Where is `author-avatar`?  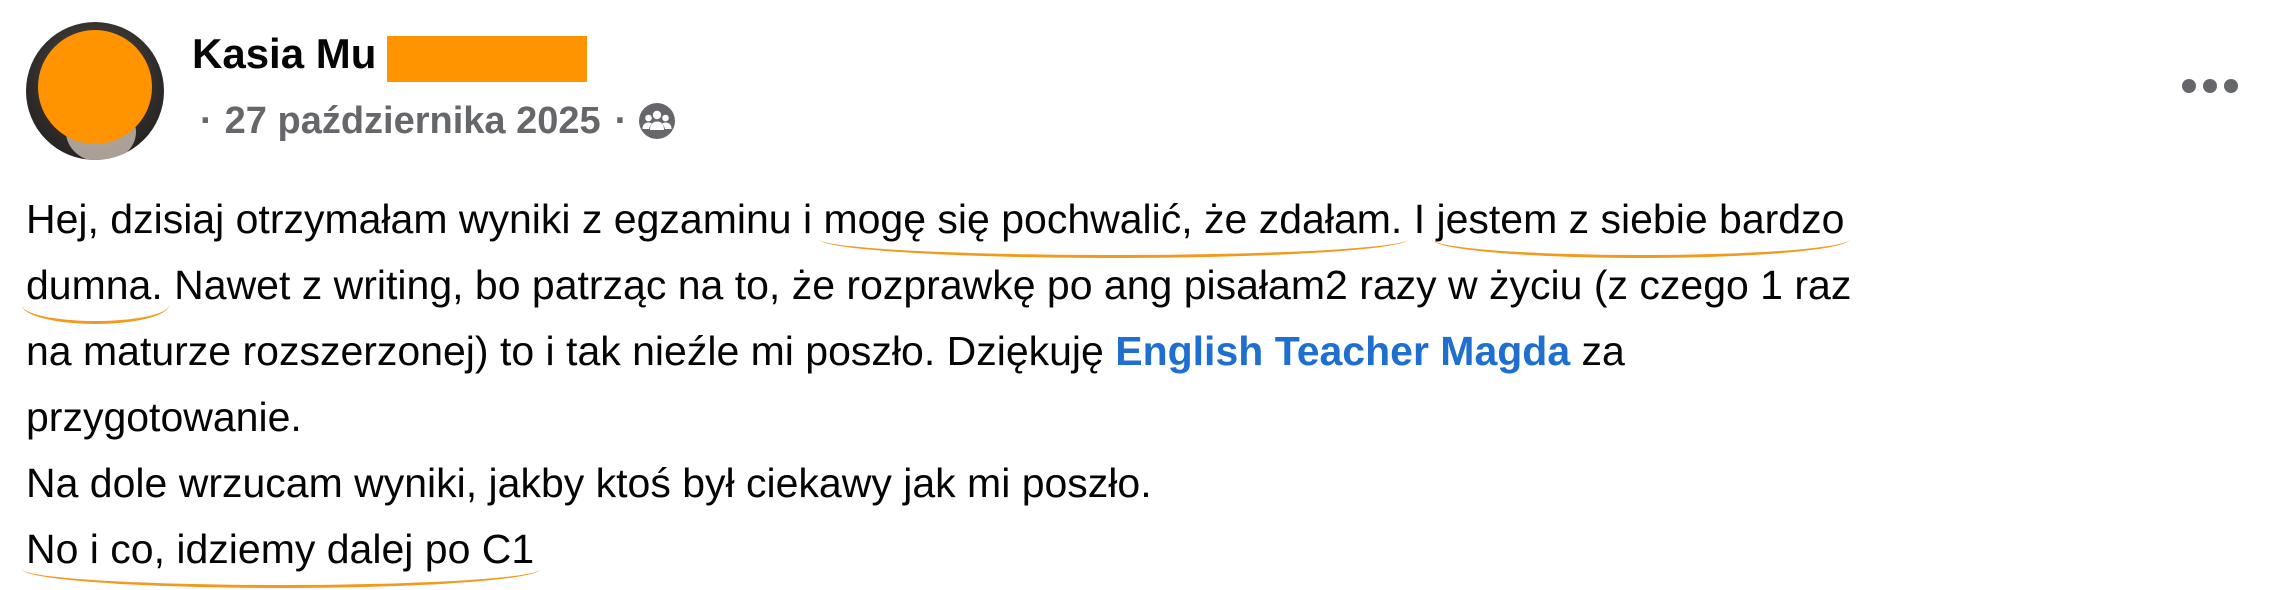 author-avatar is located at coordinates (95, 91).